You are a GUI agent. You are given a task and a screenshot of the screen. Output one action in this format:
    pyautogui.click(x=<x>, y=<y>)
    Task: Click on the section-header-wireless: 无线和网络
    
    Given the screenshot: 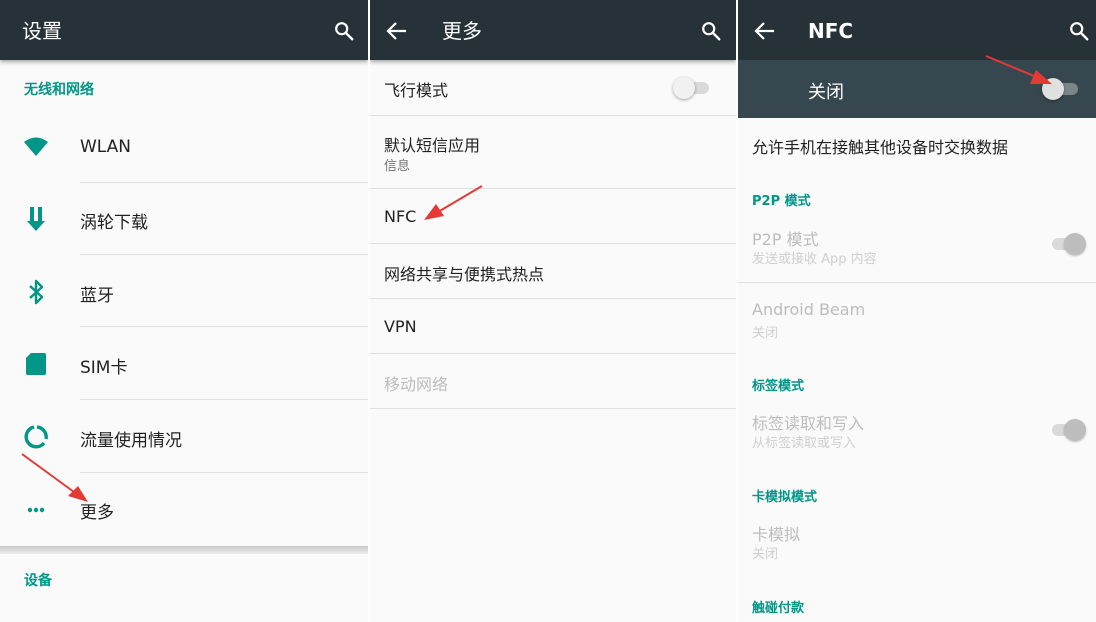 What is the action you would take?
    pyautogui.click(x=59, y=90)
    